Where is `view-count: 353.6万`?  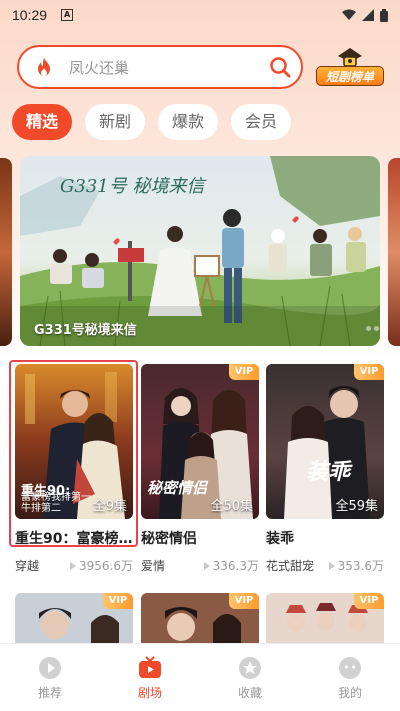
view-count: 353.6万 is located at coordinates (356, 565).